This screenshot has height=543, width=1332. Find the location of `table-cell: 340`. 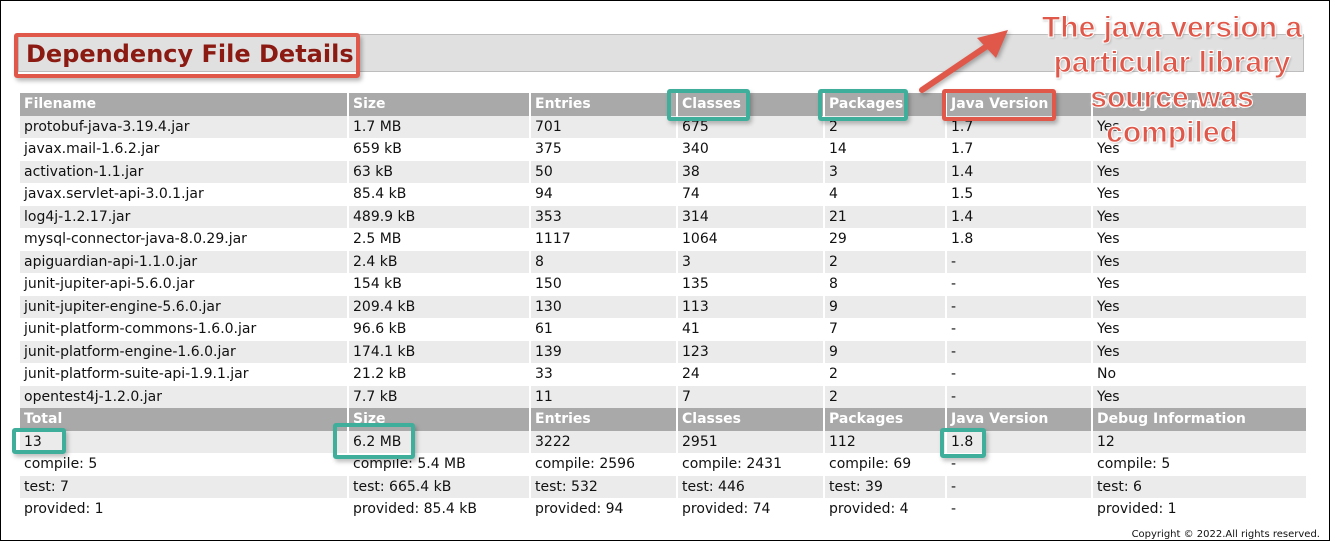

table-cell: 340 is located at coordinates (750, 149).